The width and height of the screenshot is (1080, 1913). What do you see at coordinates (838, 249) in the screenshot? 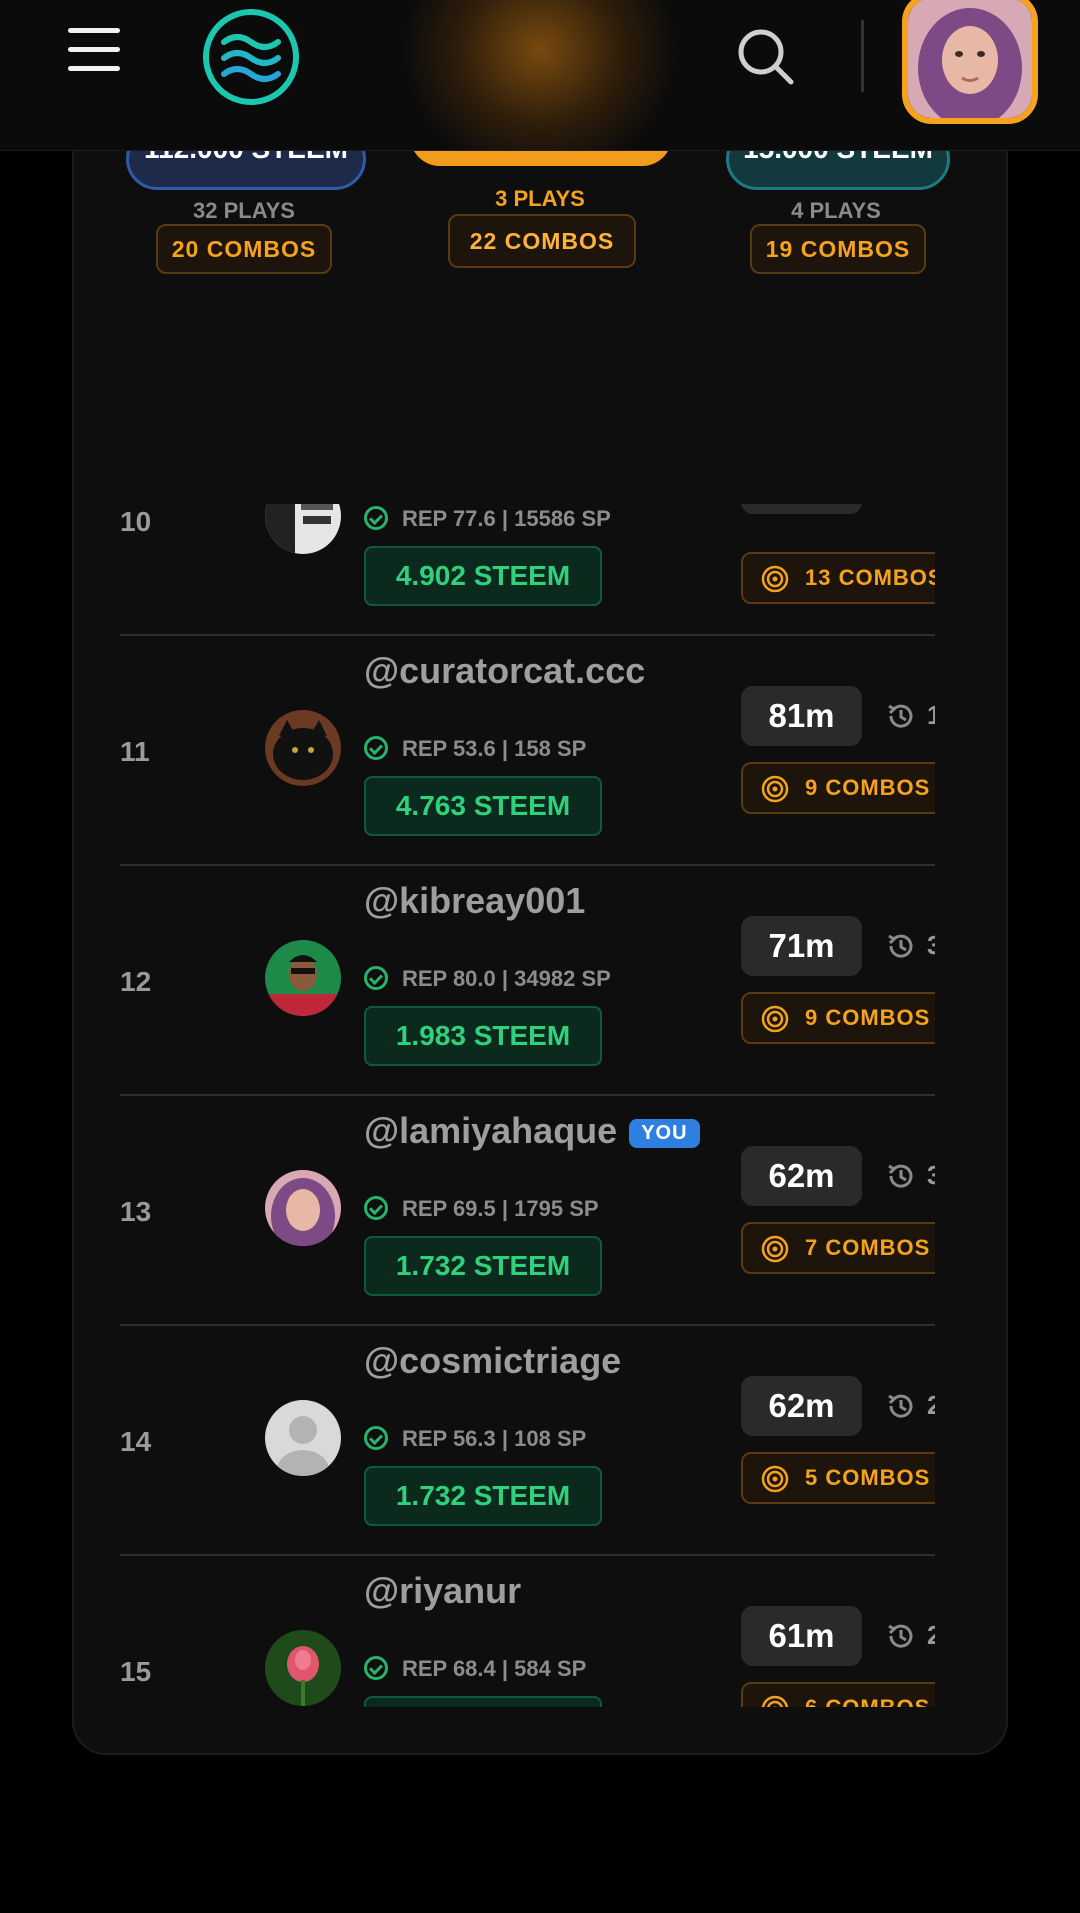
I see `podium-combos-3rd: 19 COMBOS` at bounding box center [838, 249].